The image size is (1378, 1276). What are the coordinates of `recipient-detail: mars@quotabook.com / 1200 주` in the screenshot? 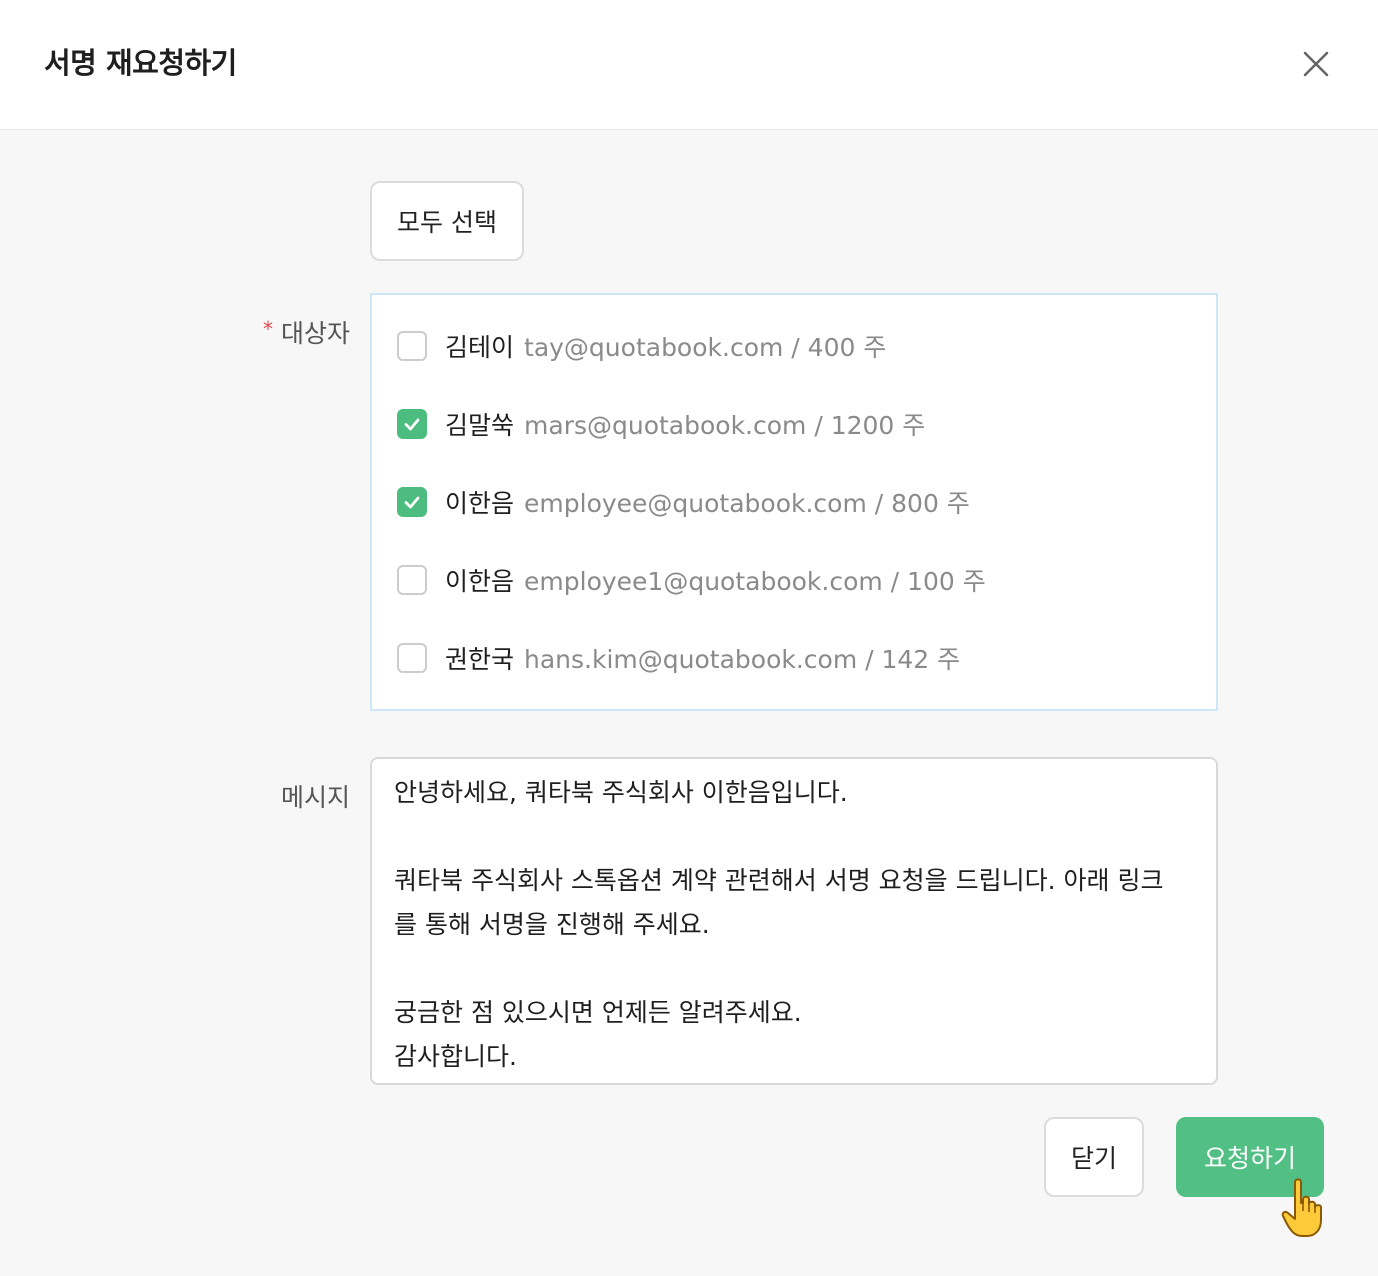 It's located at (725, 425).